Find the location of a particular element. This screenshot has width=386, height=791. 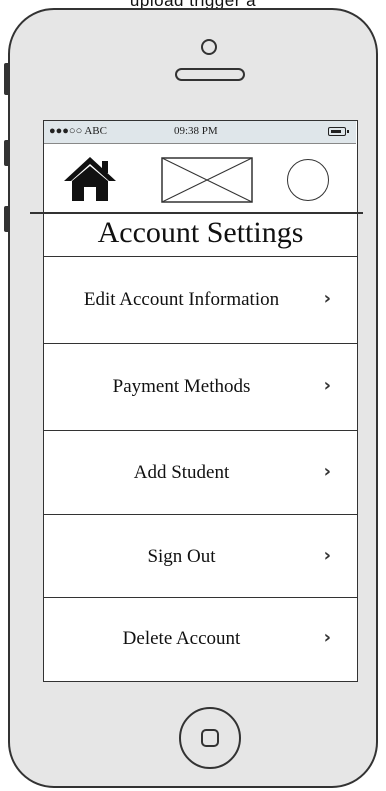

menu-item-label: Add Student is located at coordinates (181, 472).